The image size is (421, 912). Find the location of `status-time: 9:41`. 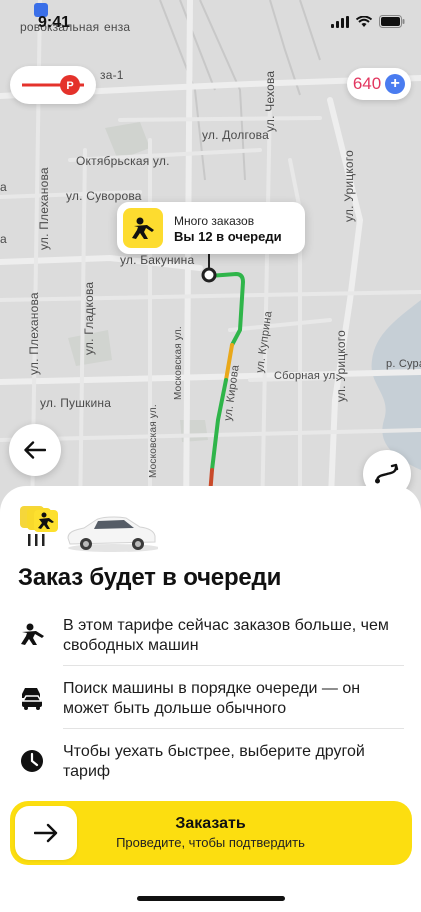

status-time: 9:41 is located at coordinates (54, 22).